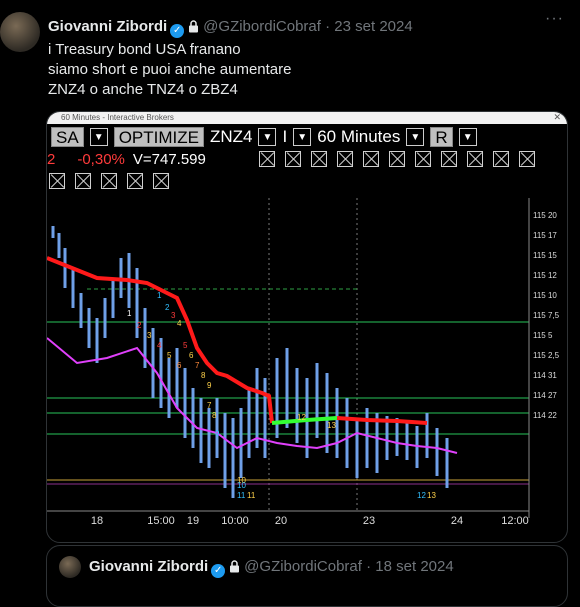 This screenshot has height=607, width=580. Describe the element at coordinates (545, 255) in the screenshot. I see `price-tick-label: 115 15` at that location.